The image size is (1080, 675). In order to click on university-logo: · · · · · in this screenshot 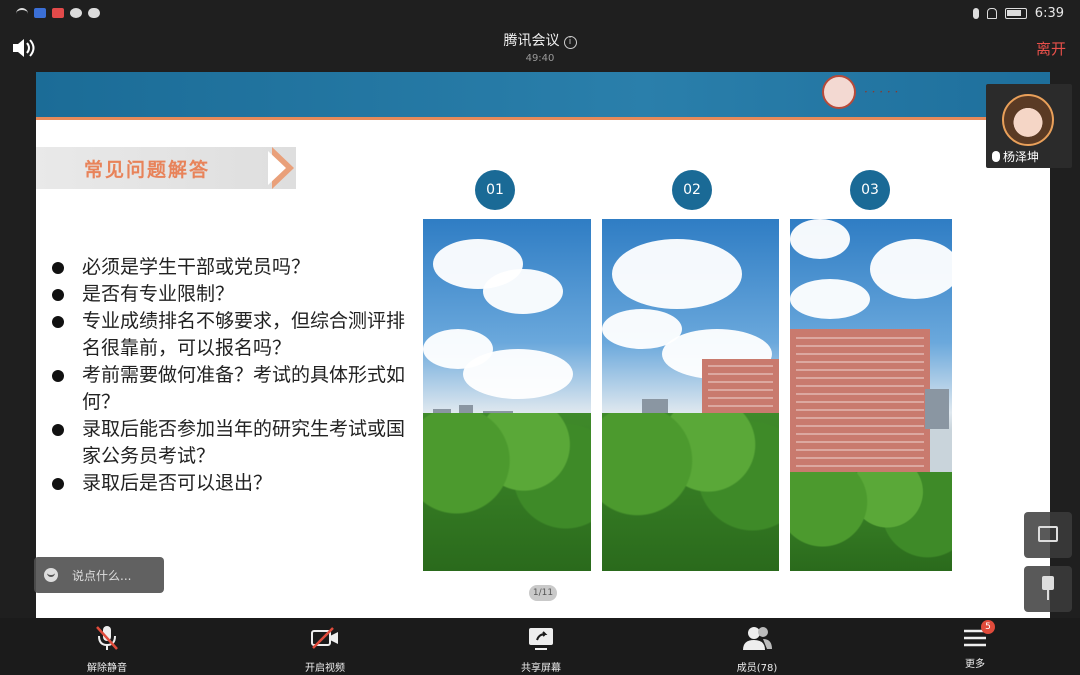, I will do `click(882, 92)`.